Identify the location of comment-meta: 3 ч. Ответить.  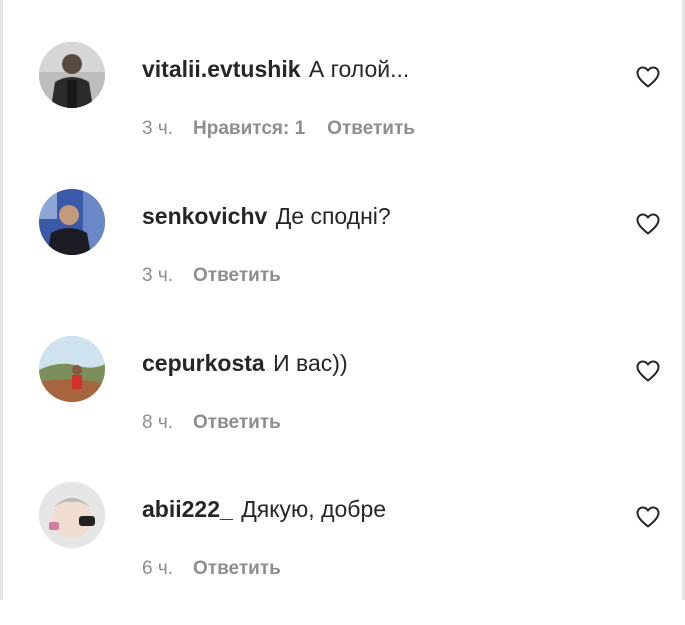
(211, 276).